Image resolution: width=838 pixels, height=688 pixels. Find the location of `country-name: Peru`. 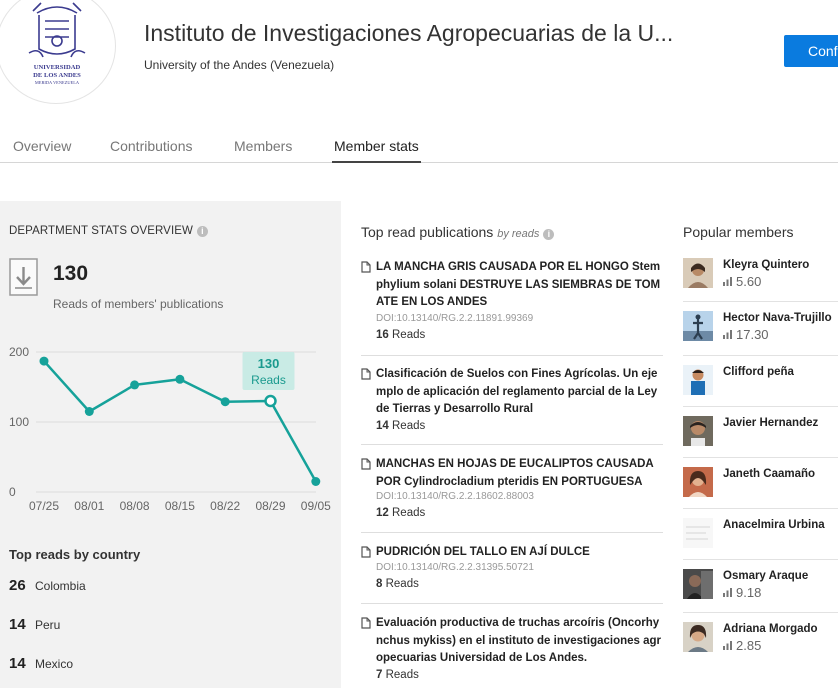

country-name: Peru is located at coordinates (48, 625).